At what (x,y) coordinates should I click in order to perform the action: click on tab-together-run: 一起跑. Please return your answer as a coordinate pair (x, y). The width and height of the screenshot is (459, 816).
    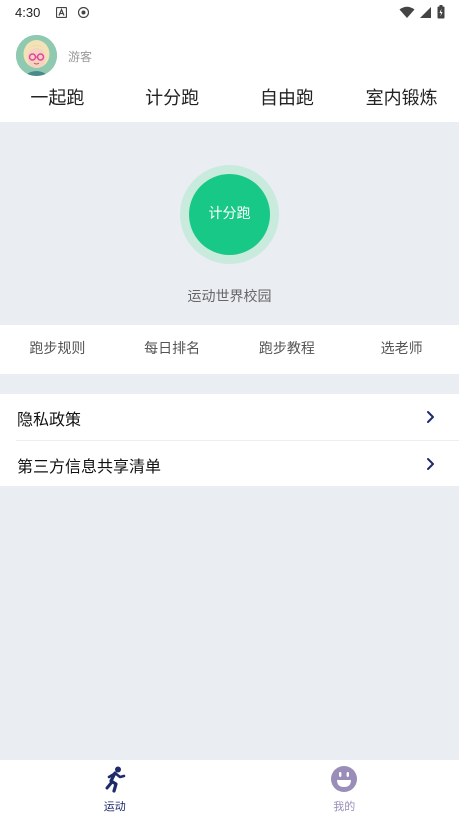
    Looking at the image, I should click on (57, 100).